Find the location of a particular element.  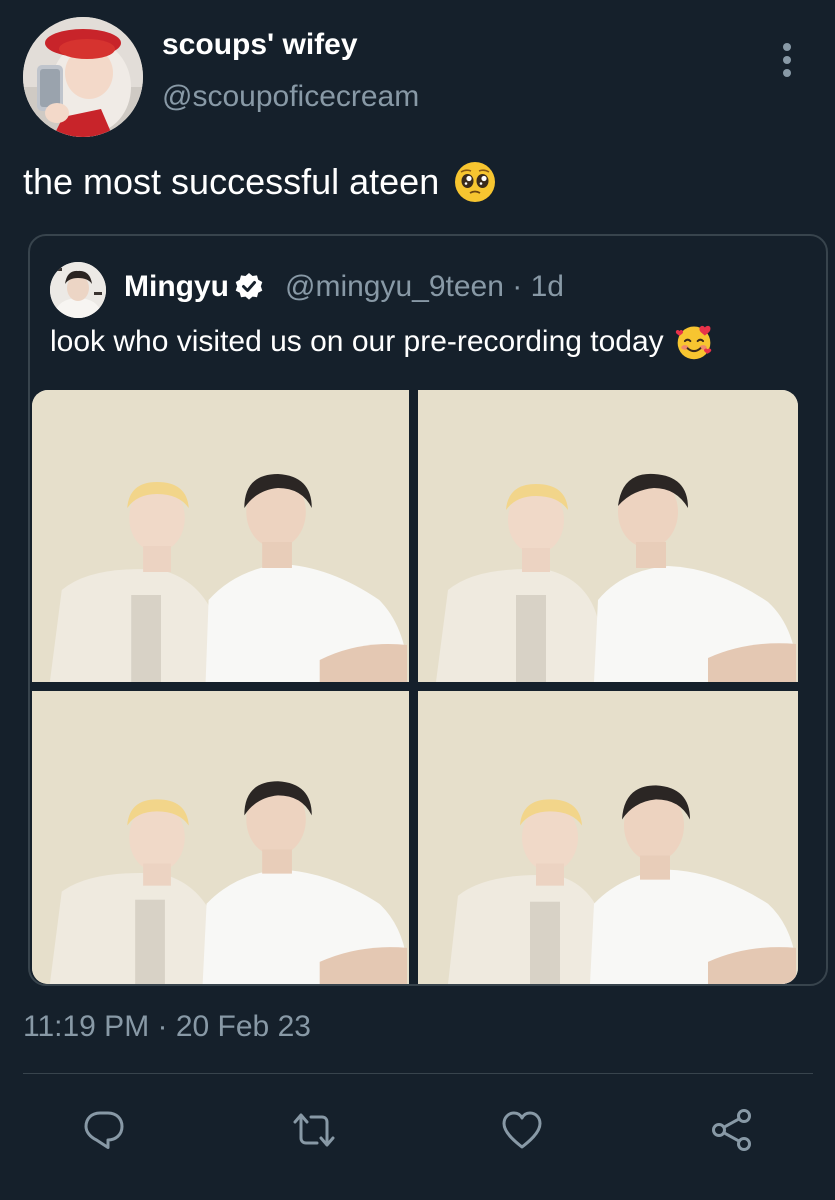

quoted-author-name: Mingyu is located at coordinates (194, 287).